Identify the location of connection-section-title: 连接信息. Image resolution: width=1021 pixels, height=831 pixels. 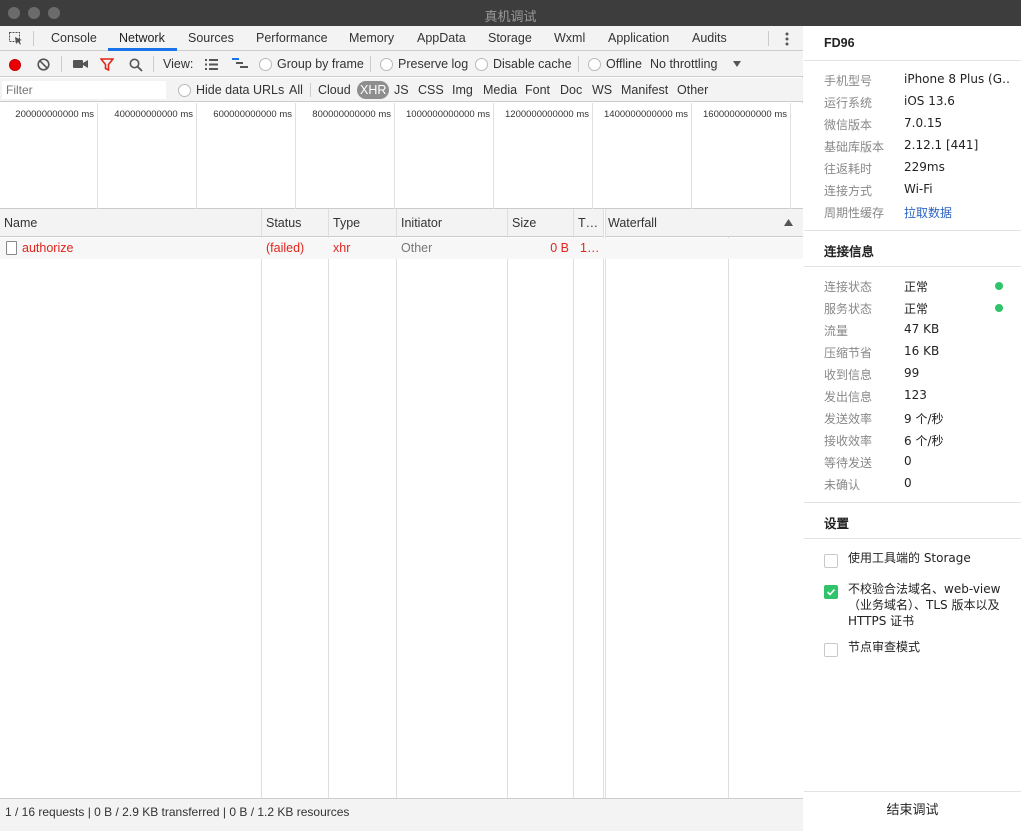
(849, 252).